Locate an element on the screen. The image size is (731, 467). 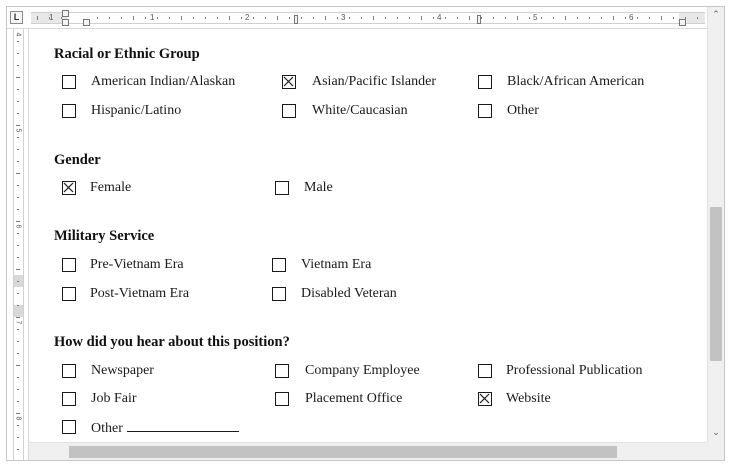
tab-selector-button: L is located at coordinates (16, 17).